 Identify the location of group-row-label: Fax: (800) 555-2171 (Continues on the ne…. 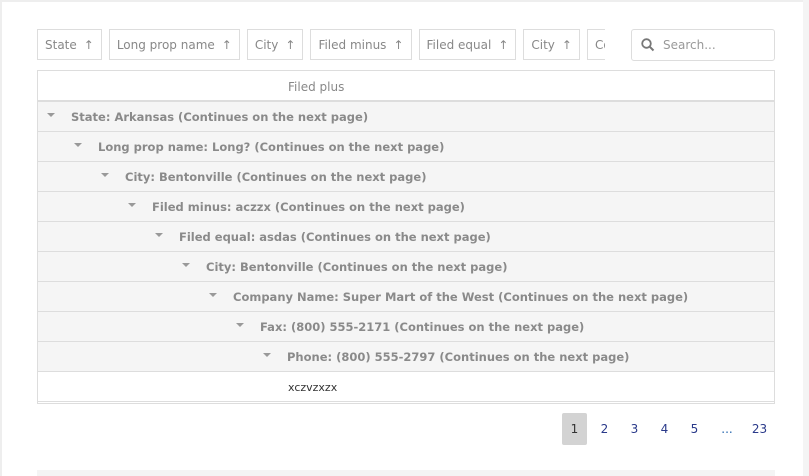
(422, 327).